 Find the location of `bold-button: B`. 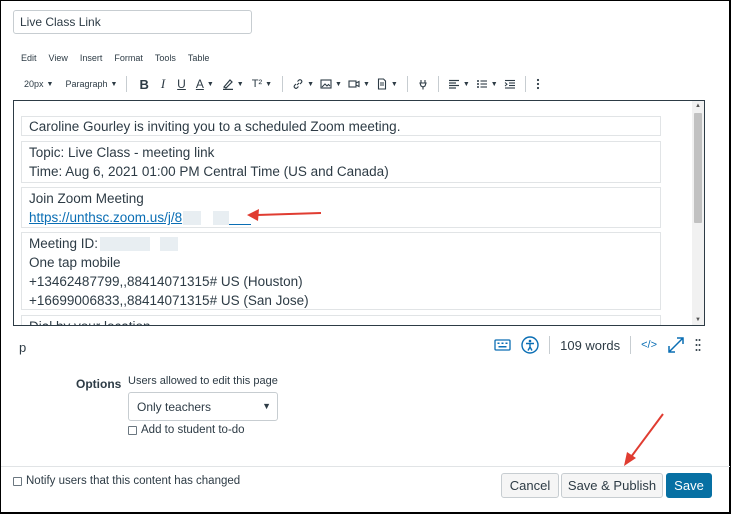

bold-button: B is located at coordinates (143, 84).